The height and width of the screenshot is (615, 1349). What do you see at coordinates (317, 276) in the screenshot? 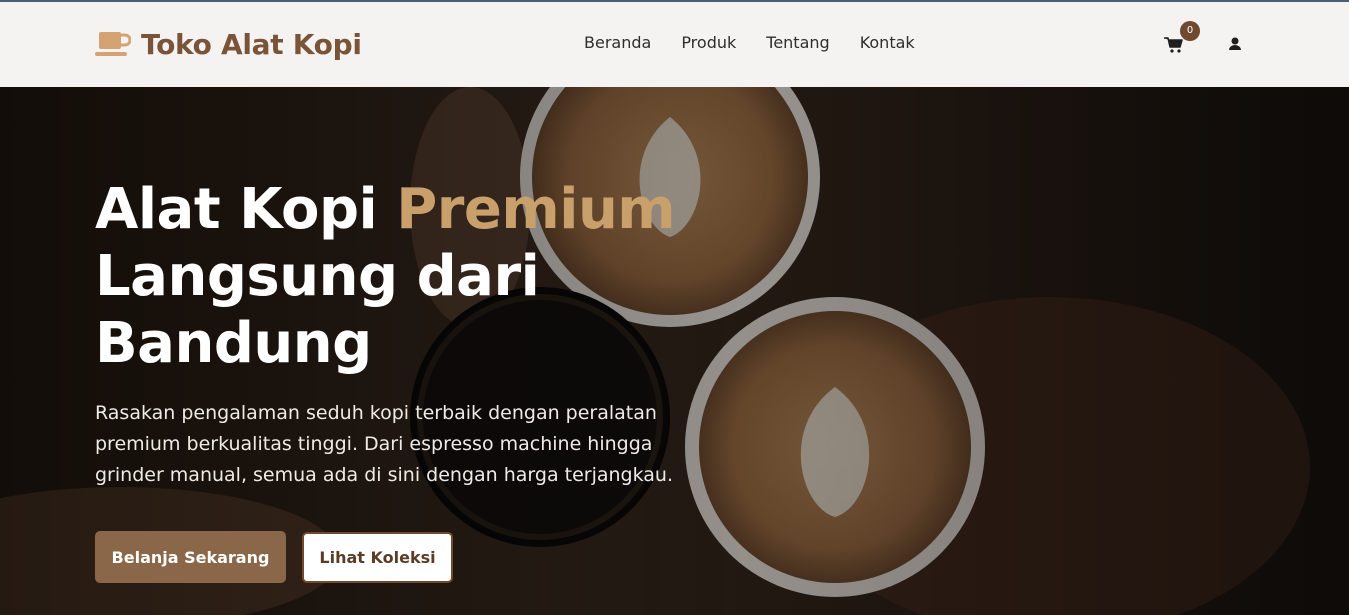
I see `hero-title-part2: Langsung dari` at bounding box center [317, 276].